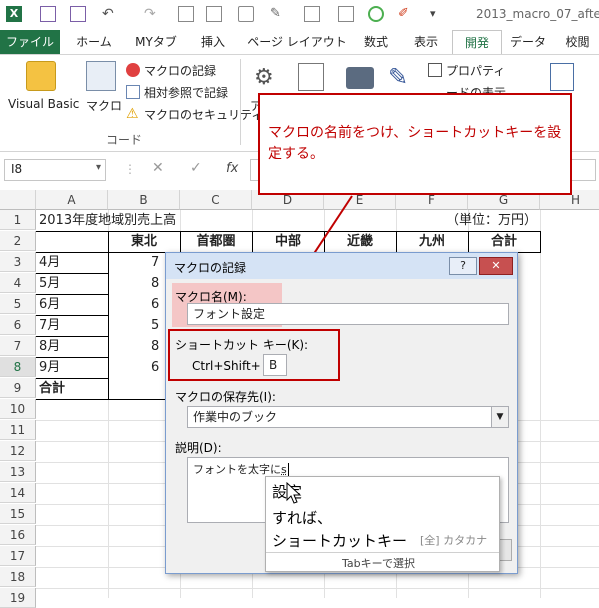  Describe the element at coordinates (341, 266) in the screenshot. I see `dialog-title-bar: マクロの記録 ? ✕` at that location.